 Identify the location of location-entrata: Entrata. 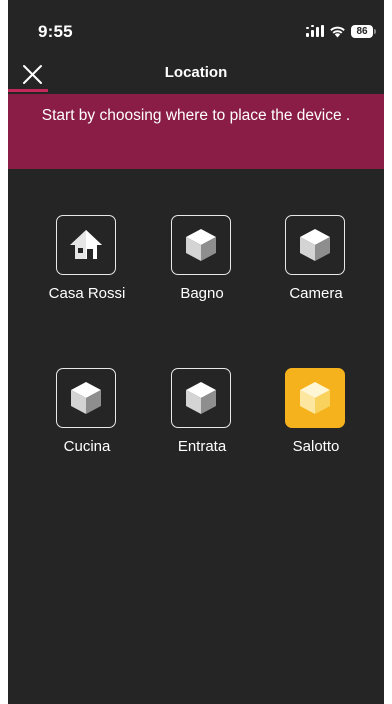
(202, 423).